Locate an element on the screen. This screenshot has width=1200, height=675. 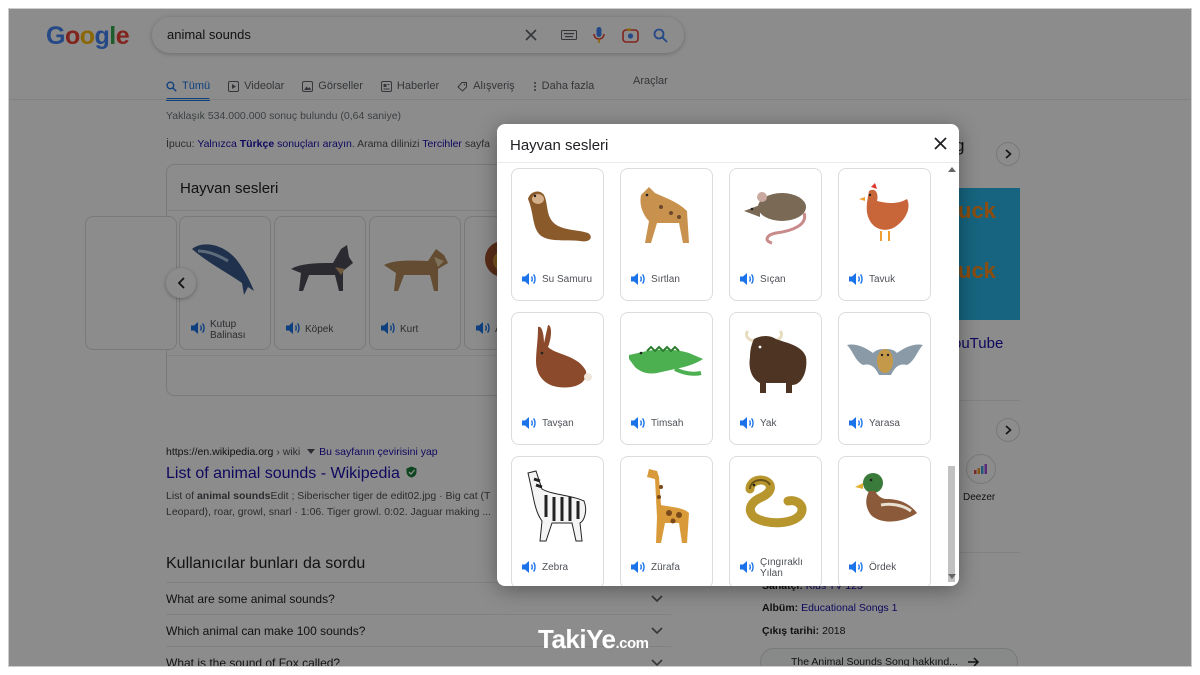
animal-label: Sırtlan is located at coordinates (665, 279).